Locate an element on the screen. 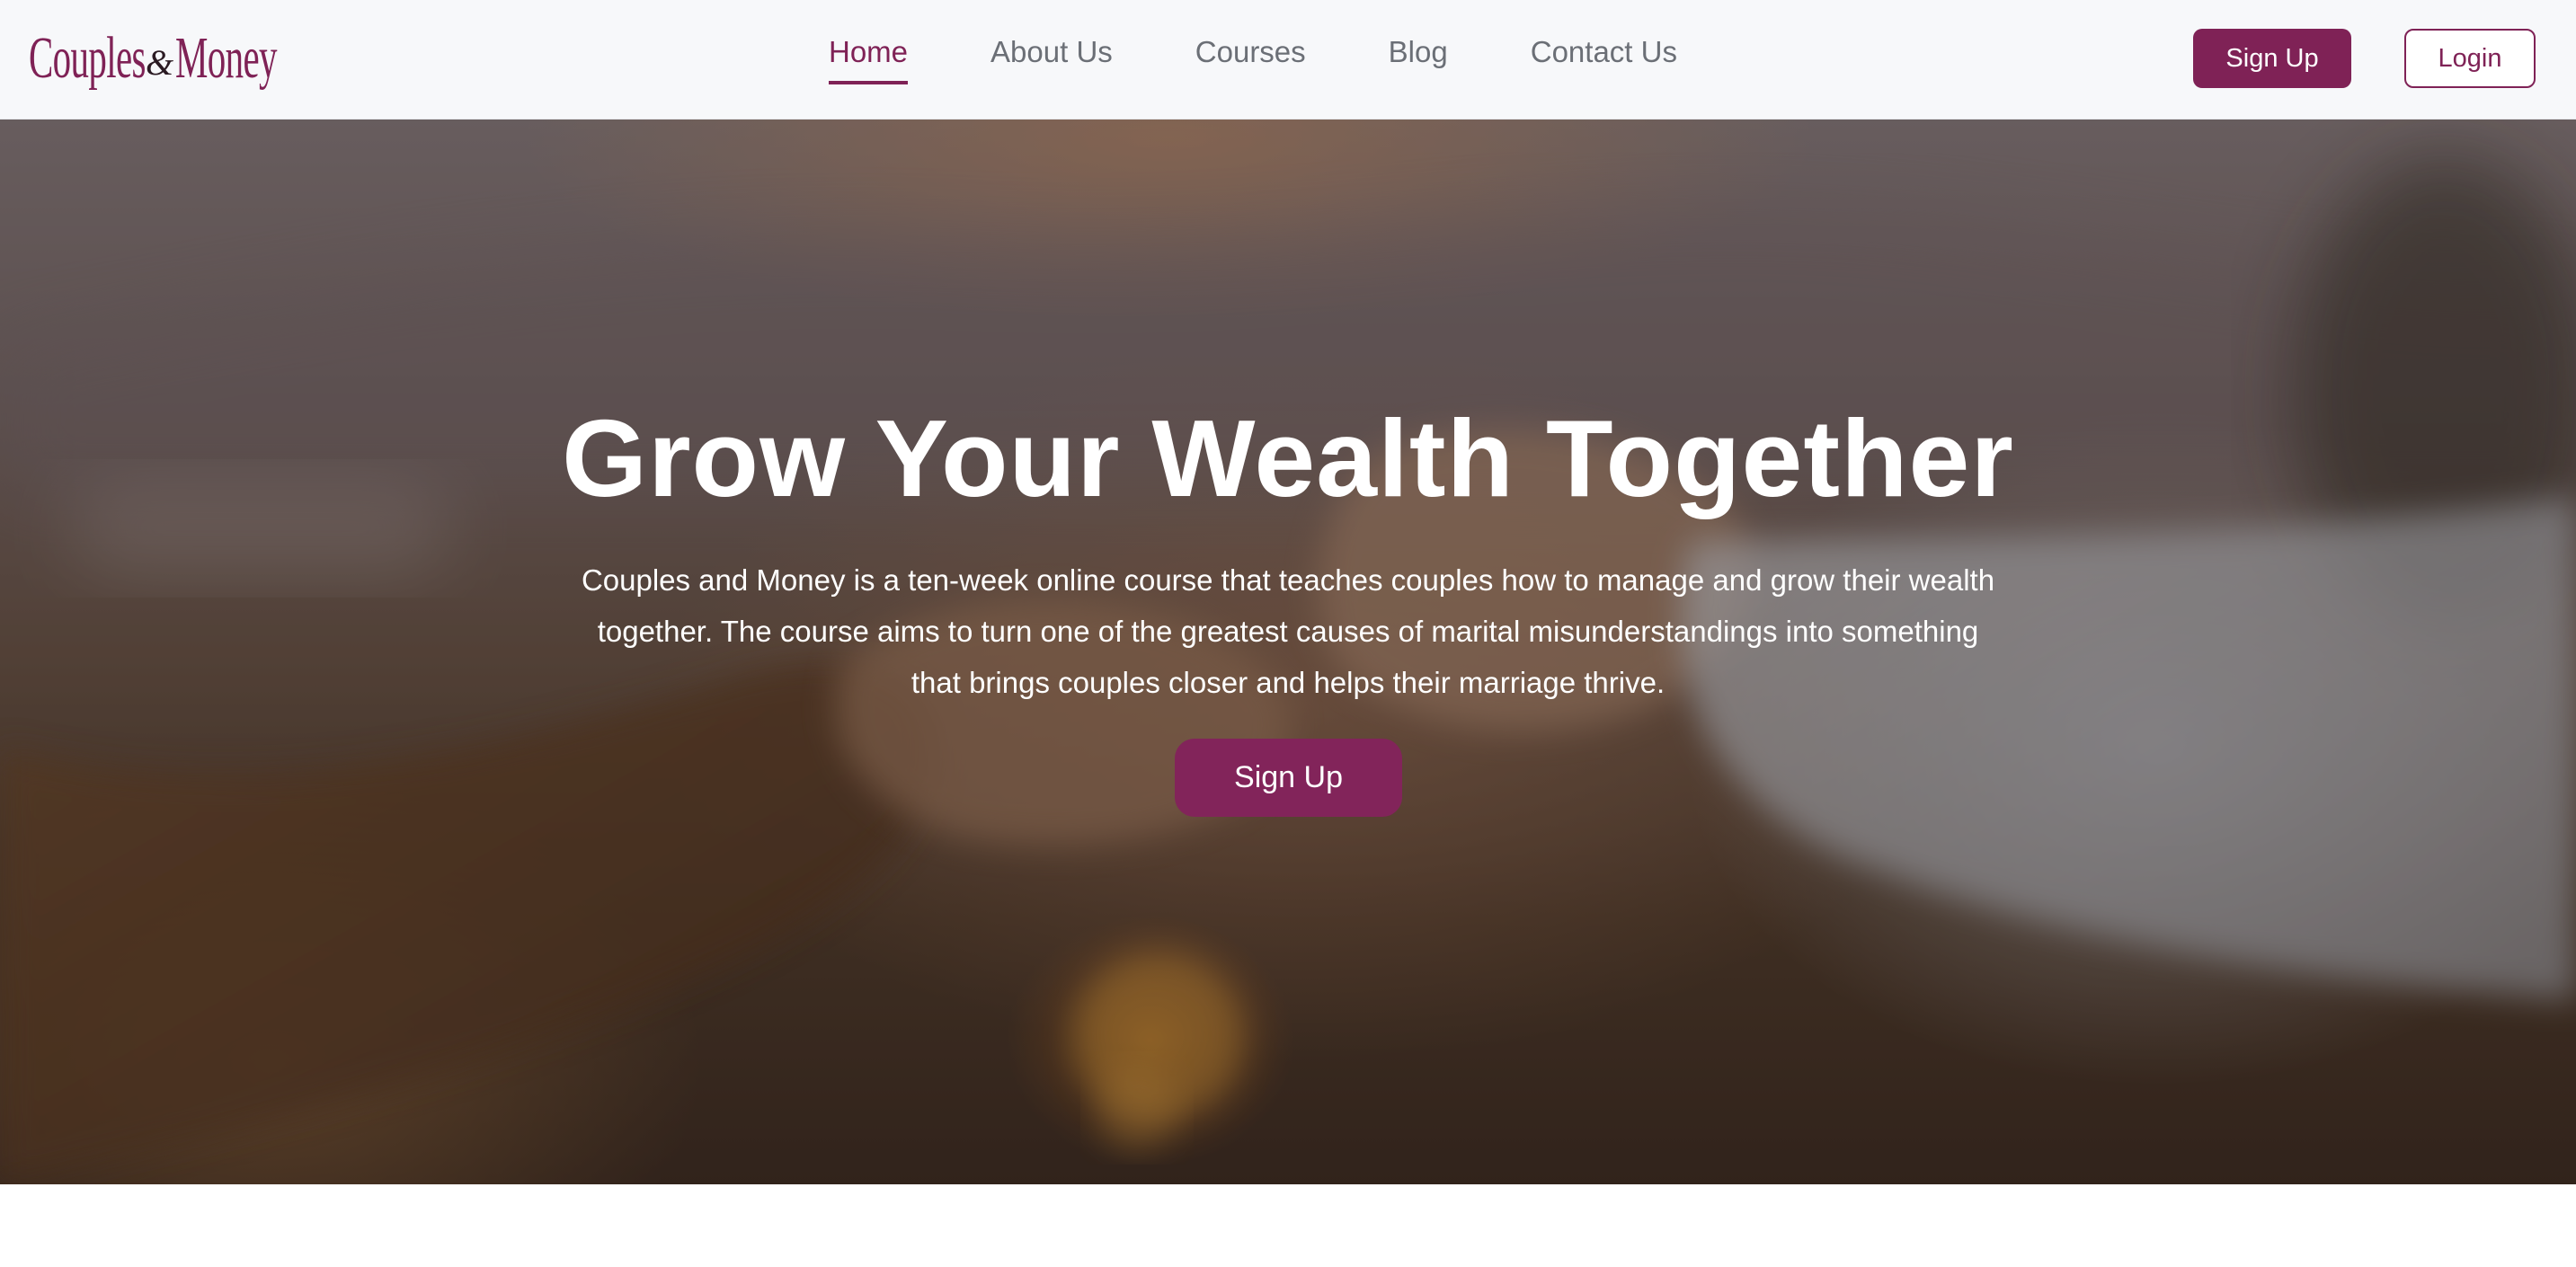 The height and width of the screenshot is (1267, 2576). page-content-start is located at coordinates (1288, 1225).